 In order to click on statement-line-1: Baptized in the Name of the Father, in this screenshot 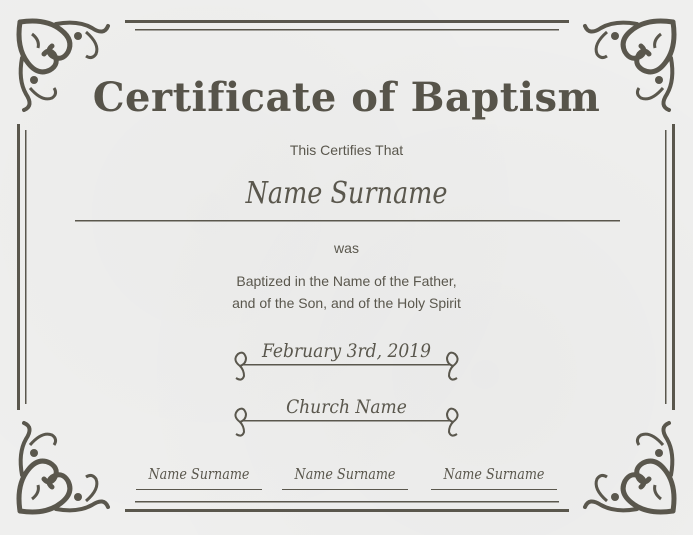, I will do `click(346, 281)`.